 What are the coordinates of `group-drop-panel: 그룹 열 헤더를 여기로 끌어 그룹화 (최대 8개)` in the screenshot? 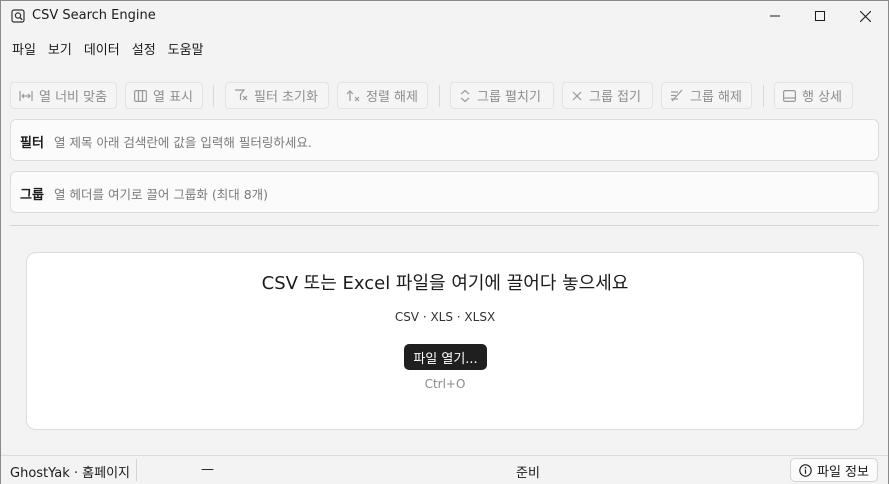 It's located at (444, 192).